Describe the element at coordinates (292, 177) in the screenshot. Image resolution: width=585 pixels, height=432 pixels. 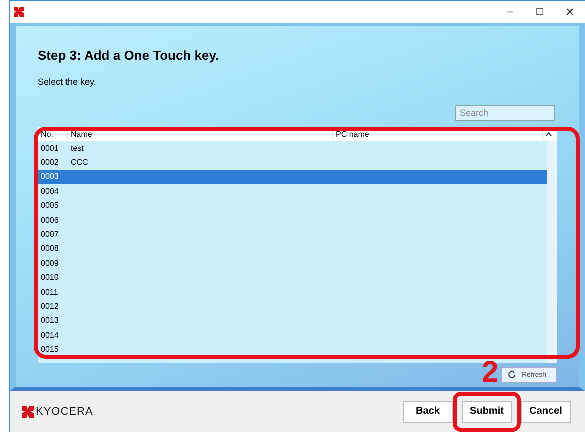
I see `table-row: 0003` at that location.